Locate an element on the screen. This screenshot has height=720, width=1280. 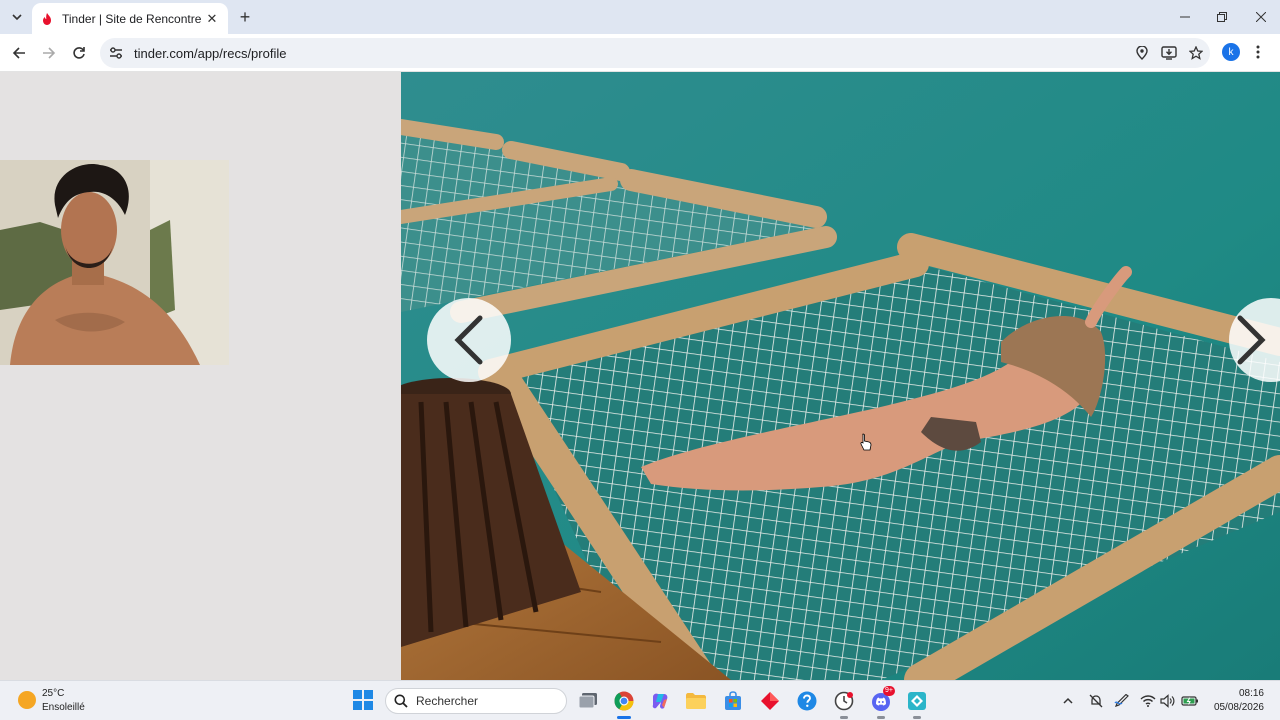
site-info-button is located at coordinates (116, 53).